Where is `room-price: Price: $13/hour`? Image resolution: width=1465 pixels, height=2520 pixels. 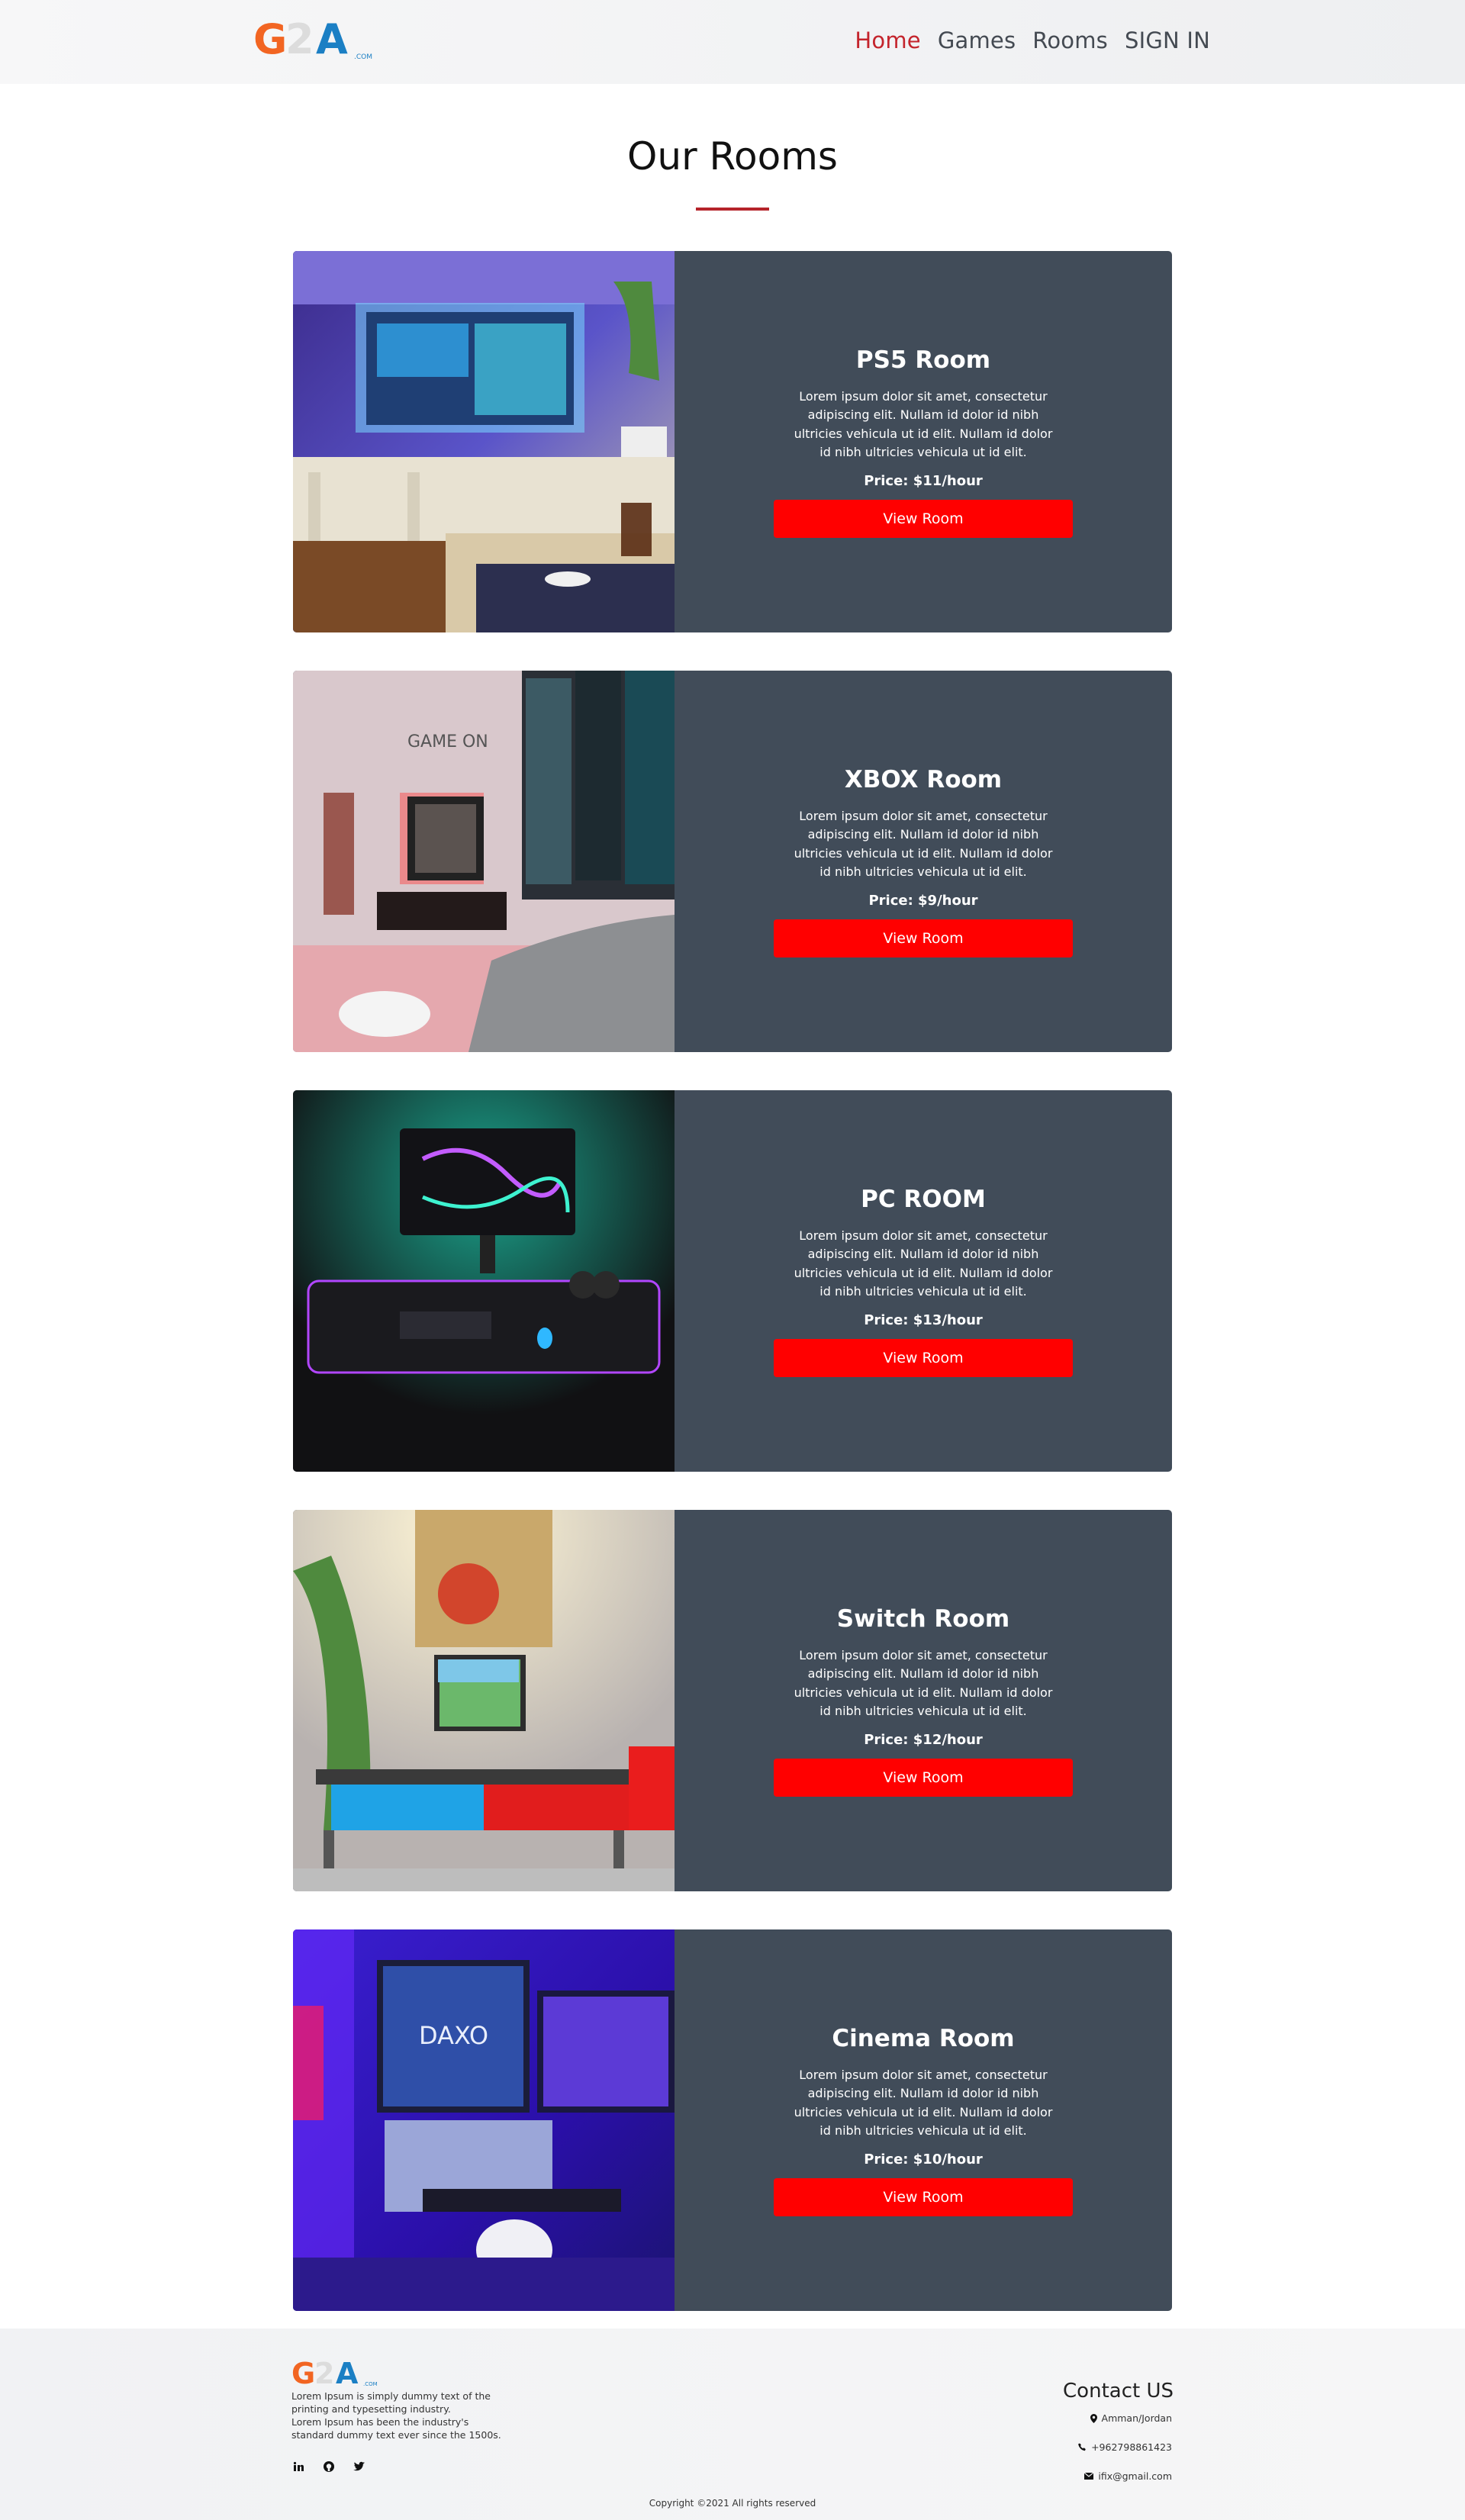 room-price: Price: $13/hour is located at coordinates (923, 1319).